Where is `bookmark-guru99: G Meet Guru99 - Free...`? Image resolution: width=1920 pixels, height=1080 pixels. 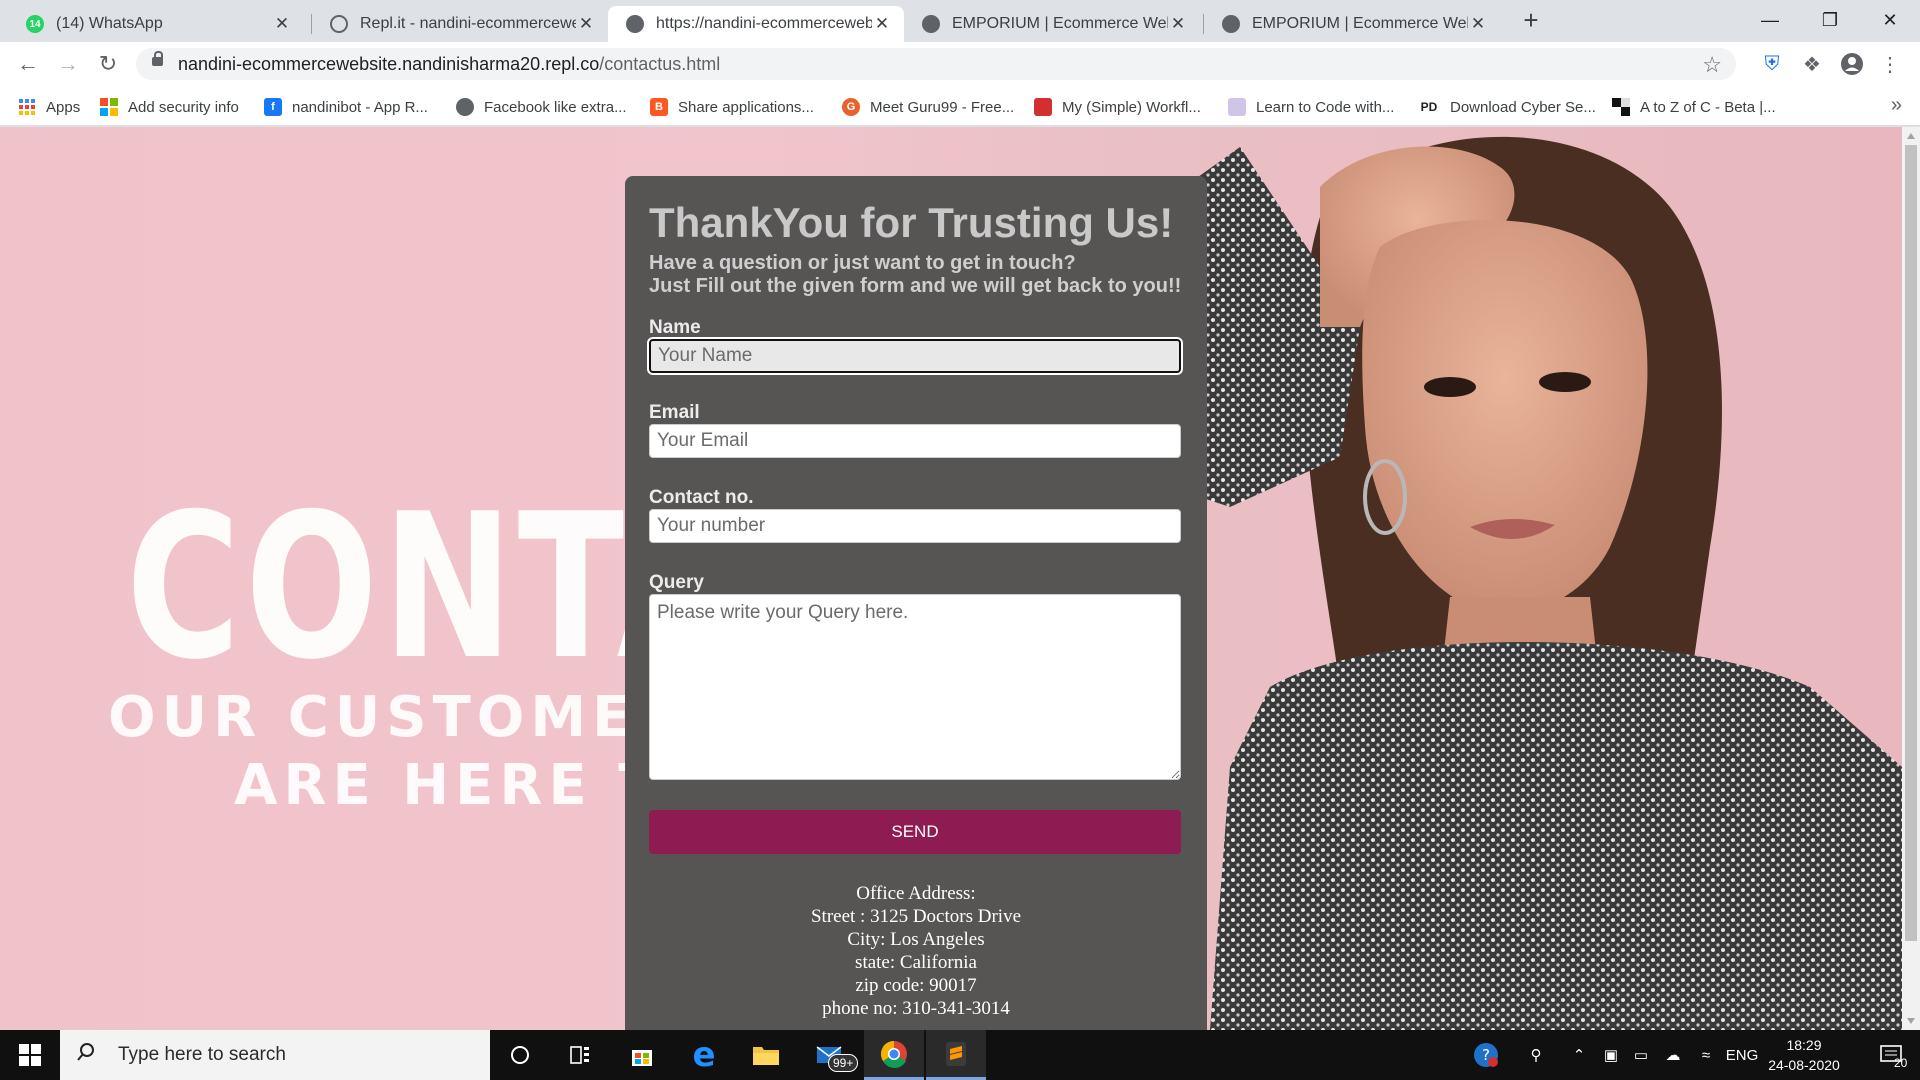
bookmark-guru99: G Meet Guru99 - Free... is located at coordinates (928, 107).